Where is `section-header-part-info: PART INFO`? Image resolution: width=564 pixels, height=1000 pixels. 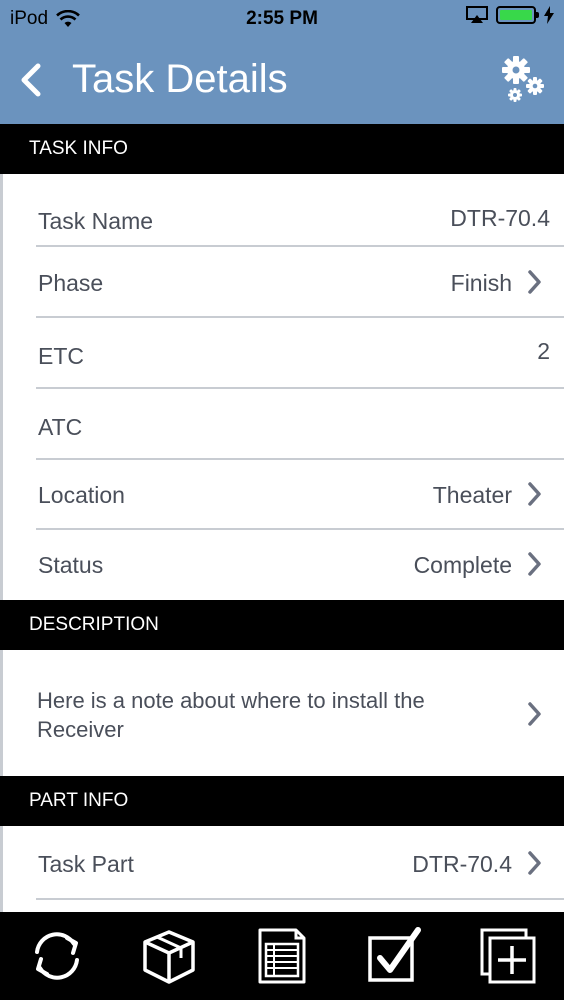 section-header-part-info: PART INFO is located at coordinates (282, 801).